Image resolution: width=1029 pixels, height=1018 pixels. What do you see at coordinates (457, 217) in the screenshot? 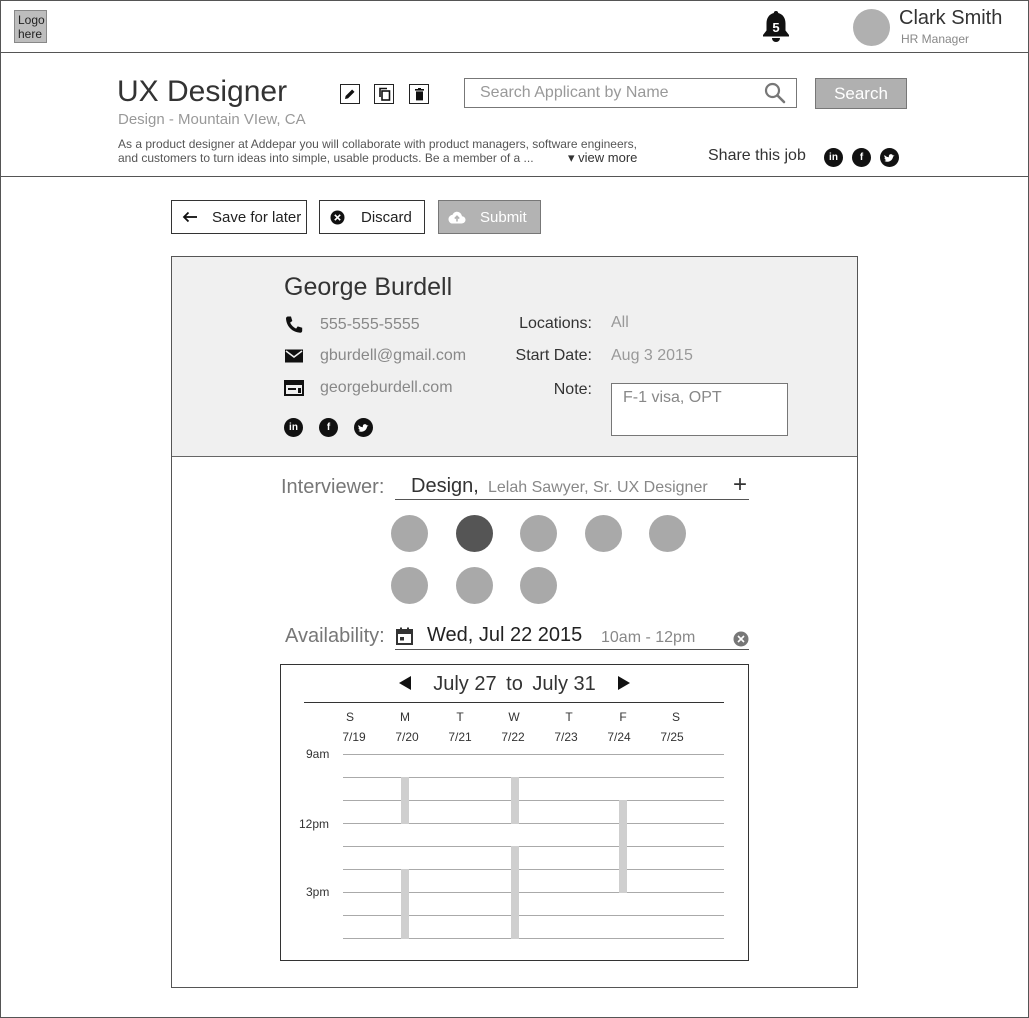
I see `cloud-upload-icon` at bounding box center [457, 217].